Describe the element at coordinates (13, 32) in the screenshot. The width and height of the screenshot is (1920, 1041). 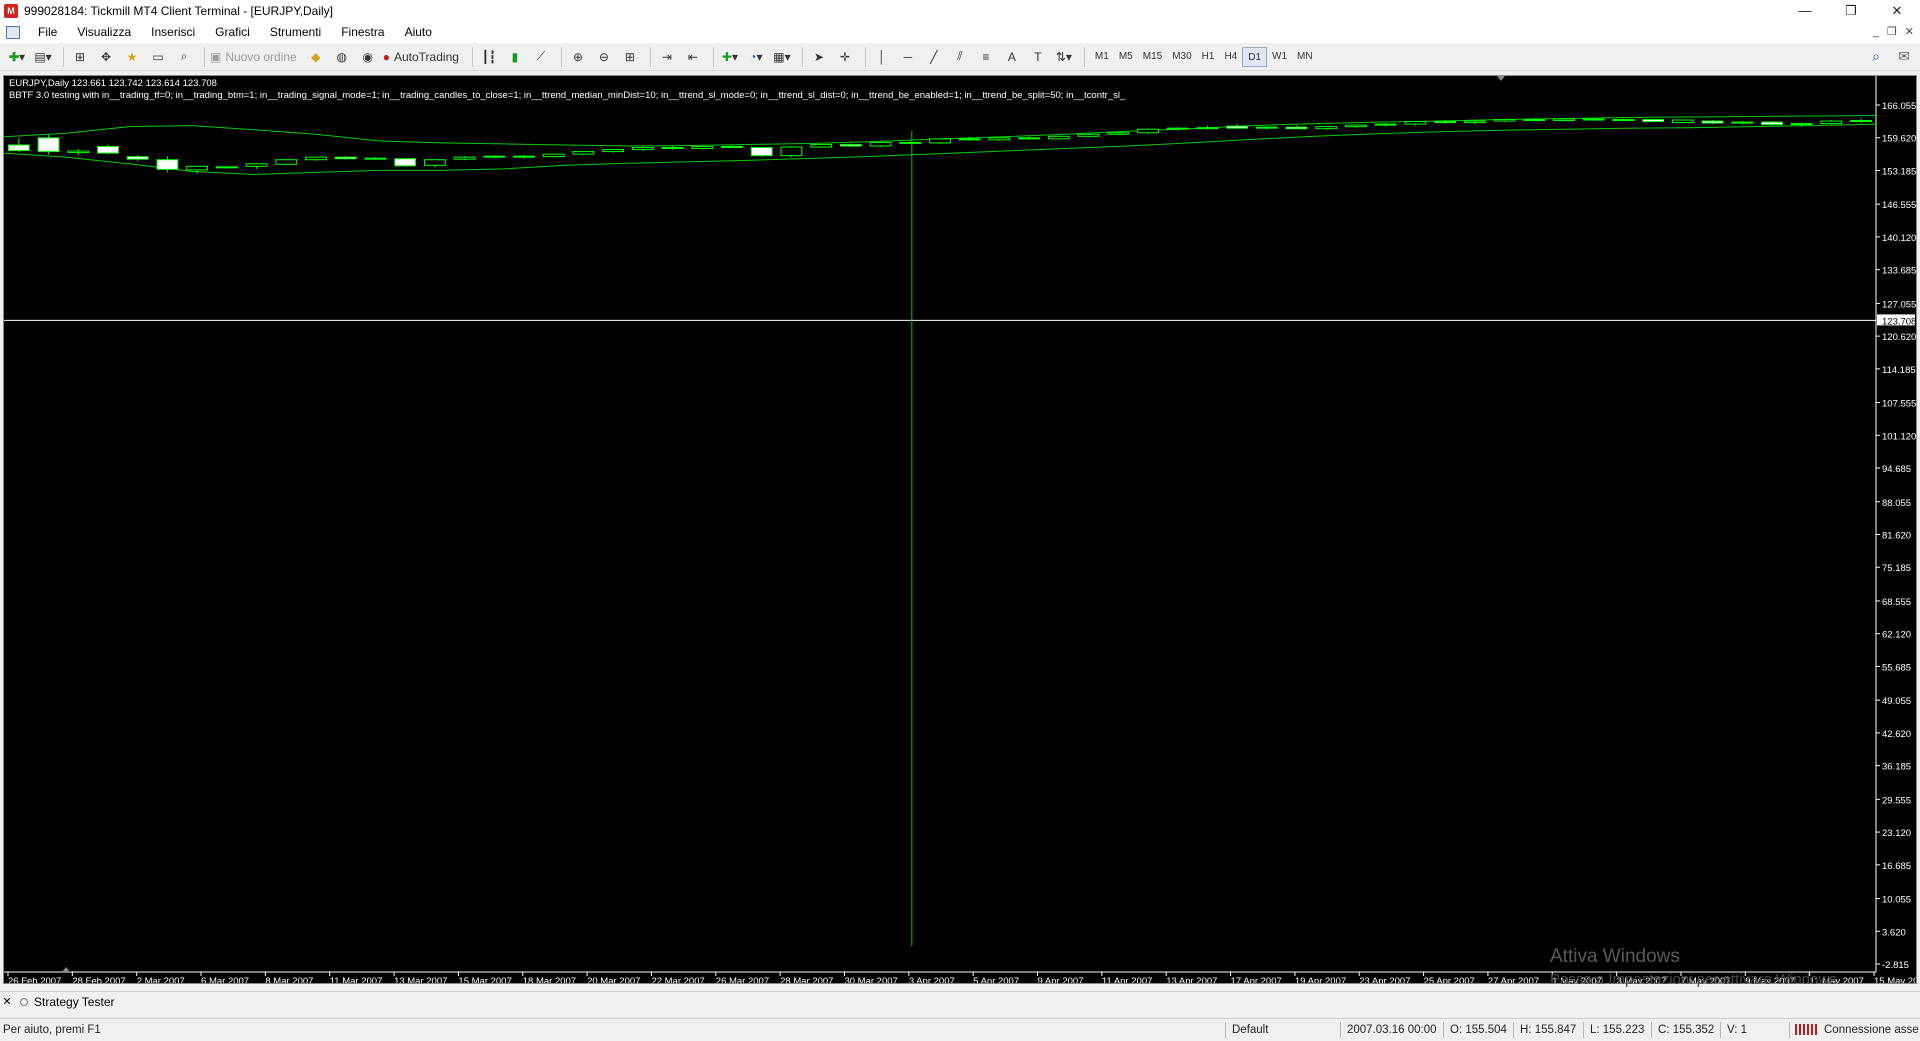
I see `chart-window-icon` at that location.